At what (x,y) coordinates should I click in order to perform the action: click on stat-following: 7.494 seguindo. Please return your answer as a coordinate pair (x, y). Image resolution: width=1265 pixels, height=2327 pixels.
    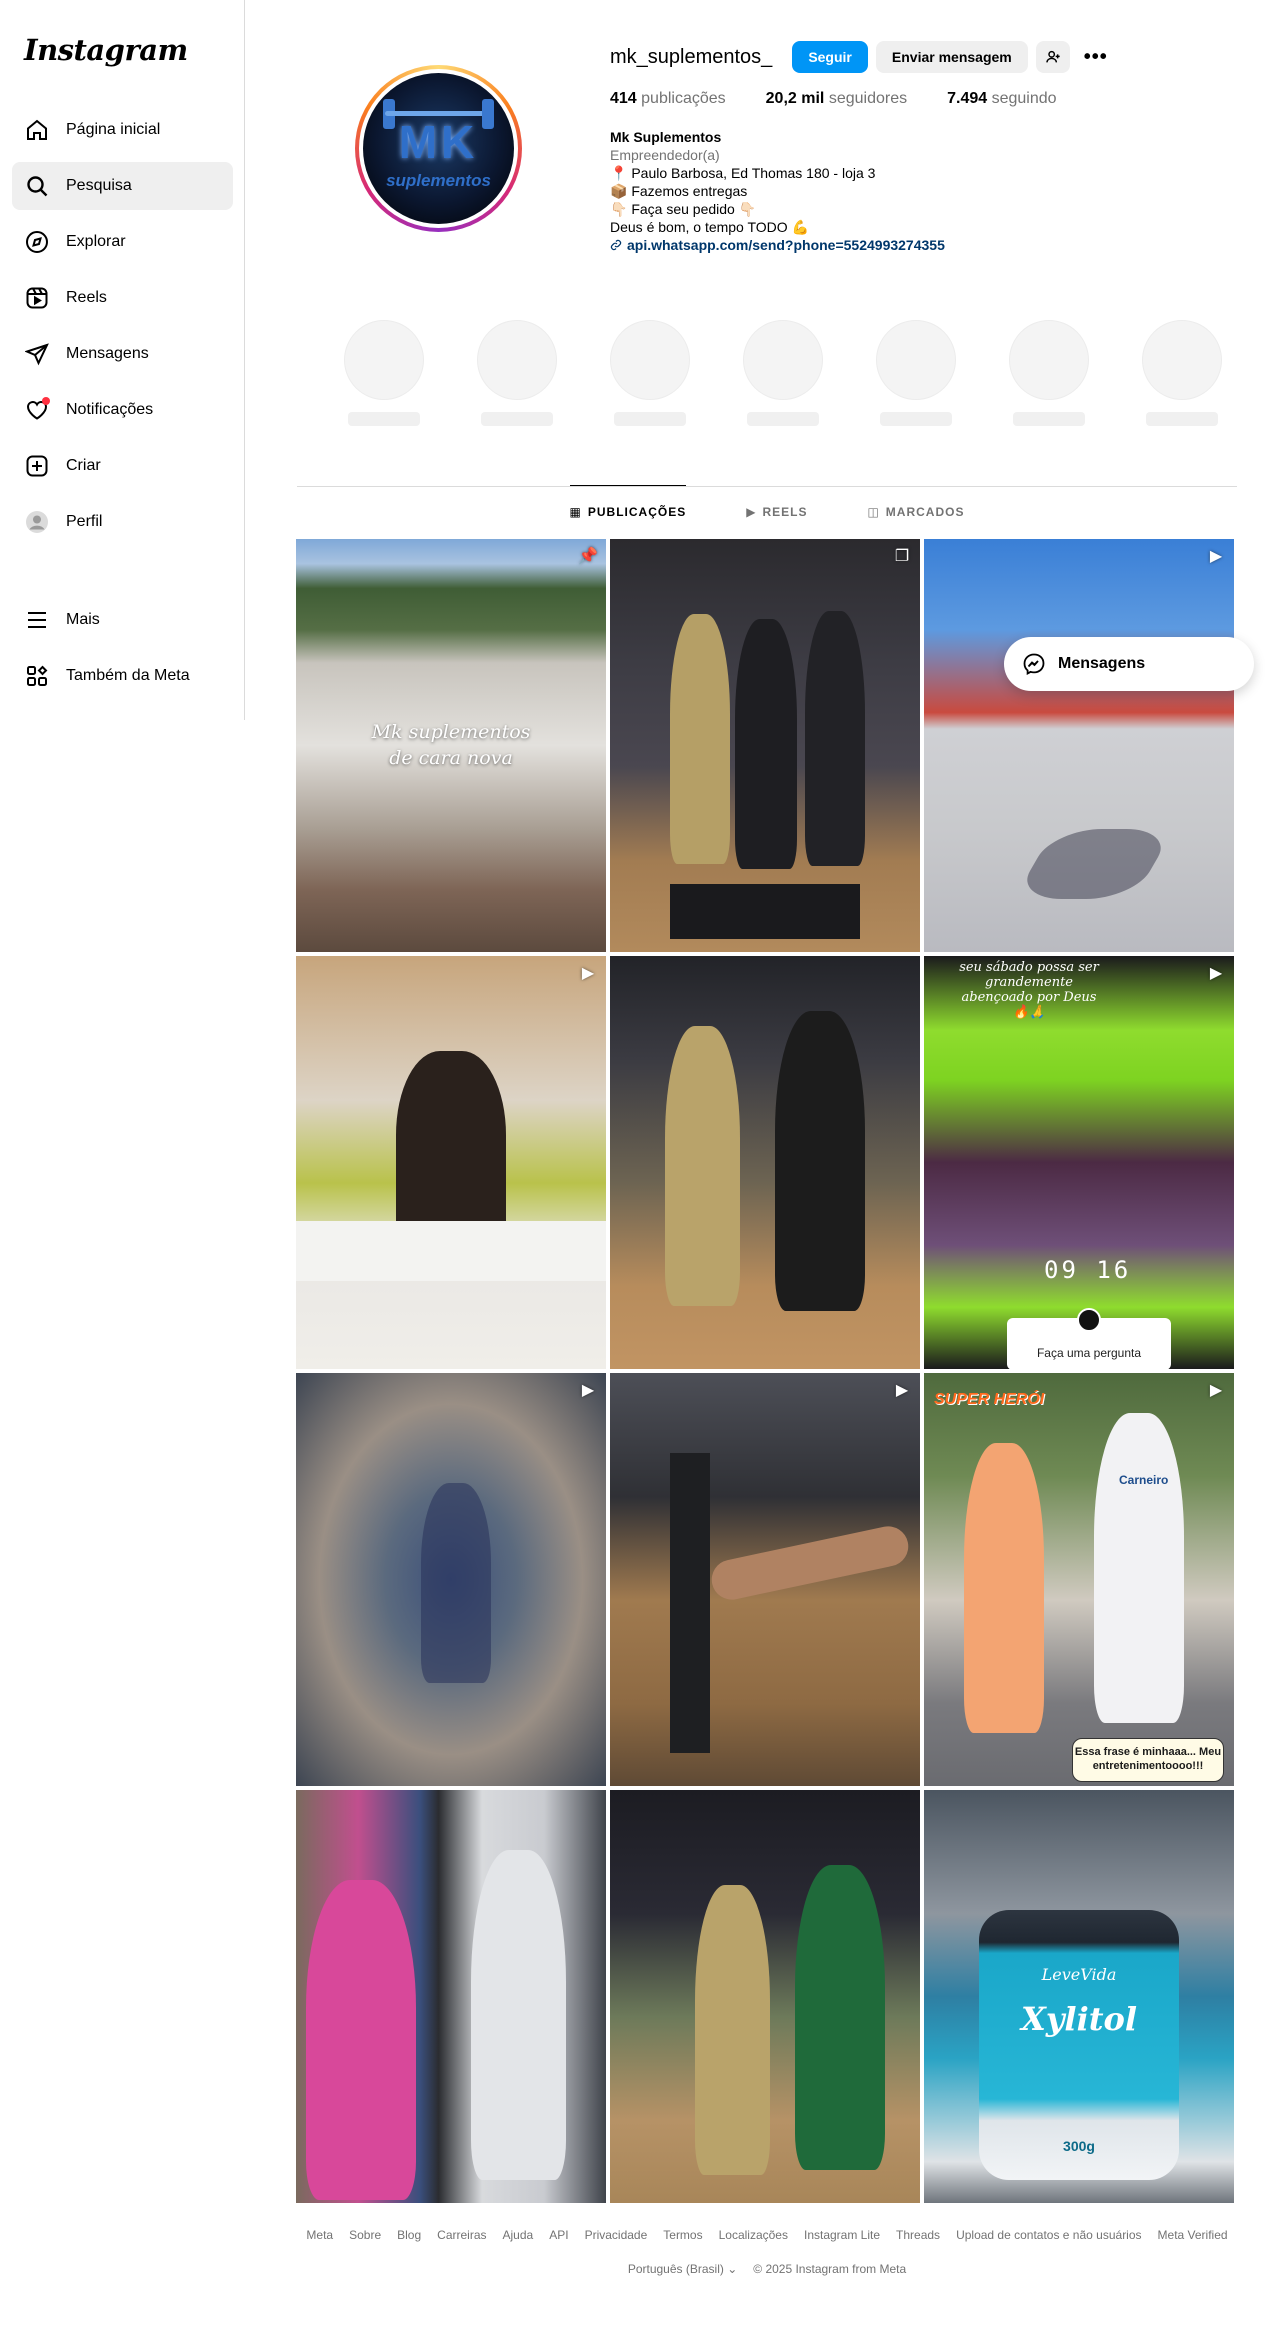
    Looking at the image, I should click on (1001, 99).